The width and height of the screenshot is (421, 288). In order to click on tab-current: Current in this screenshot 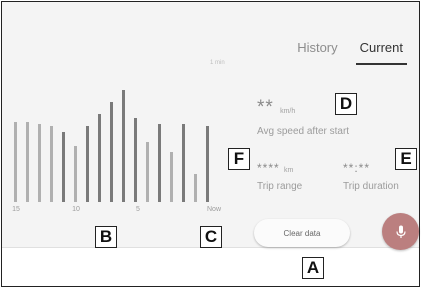, I will do `click(381, 50)`.